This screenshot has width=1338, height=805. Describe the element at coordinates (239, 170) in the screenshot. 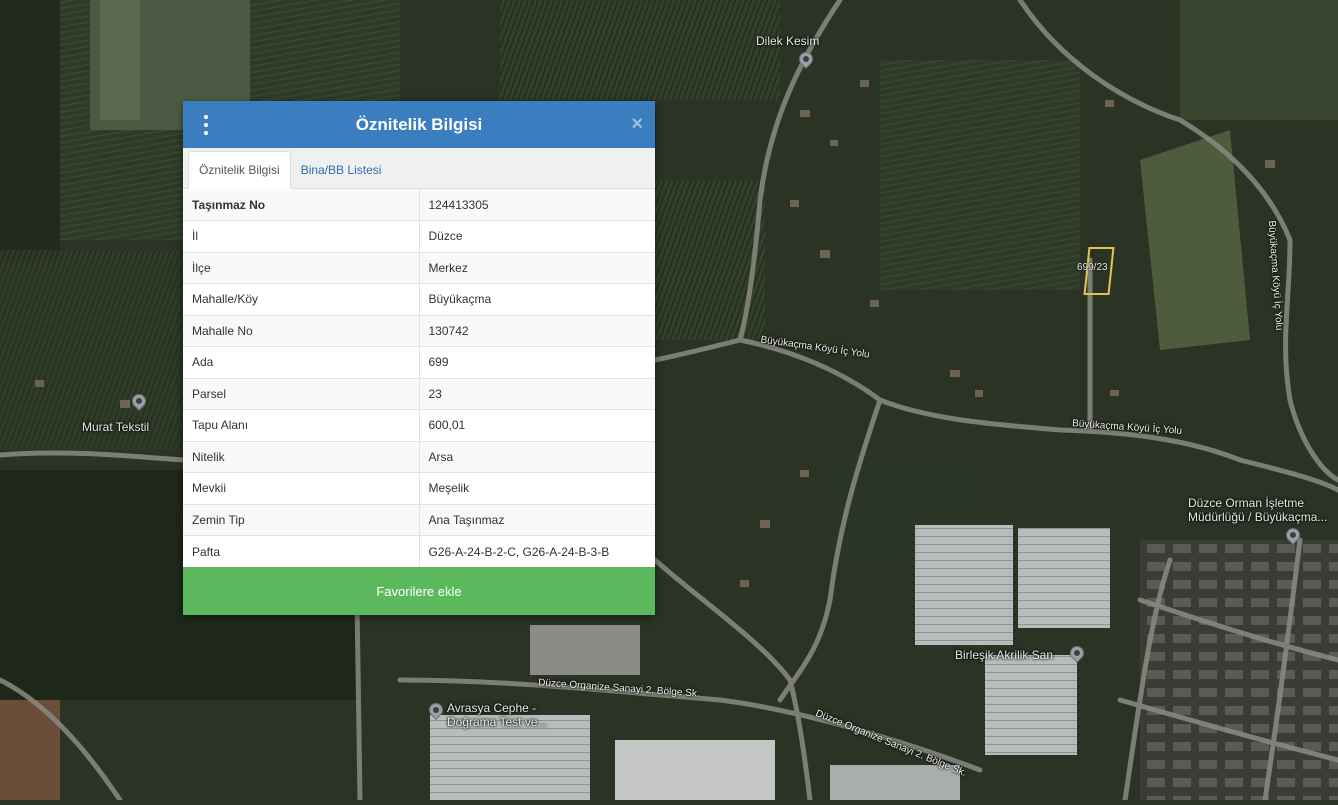

I see `tab-attribute-info: Öznitelik Bilgisi` at that location.